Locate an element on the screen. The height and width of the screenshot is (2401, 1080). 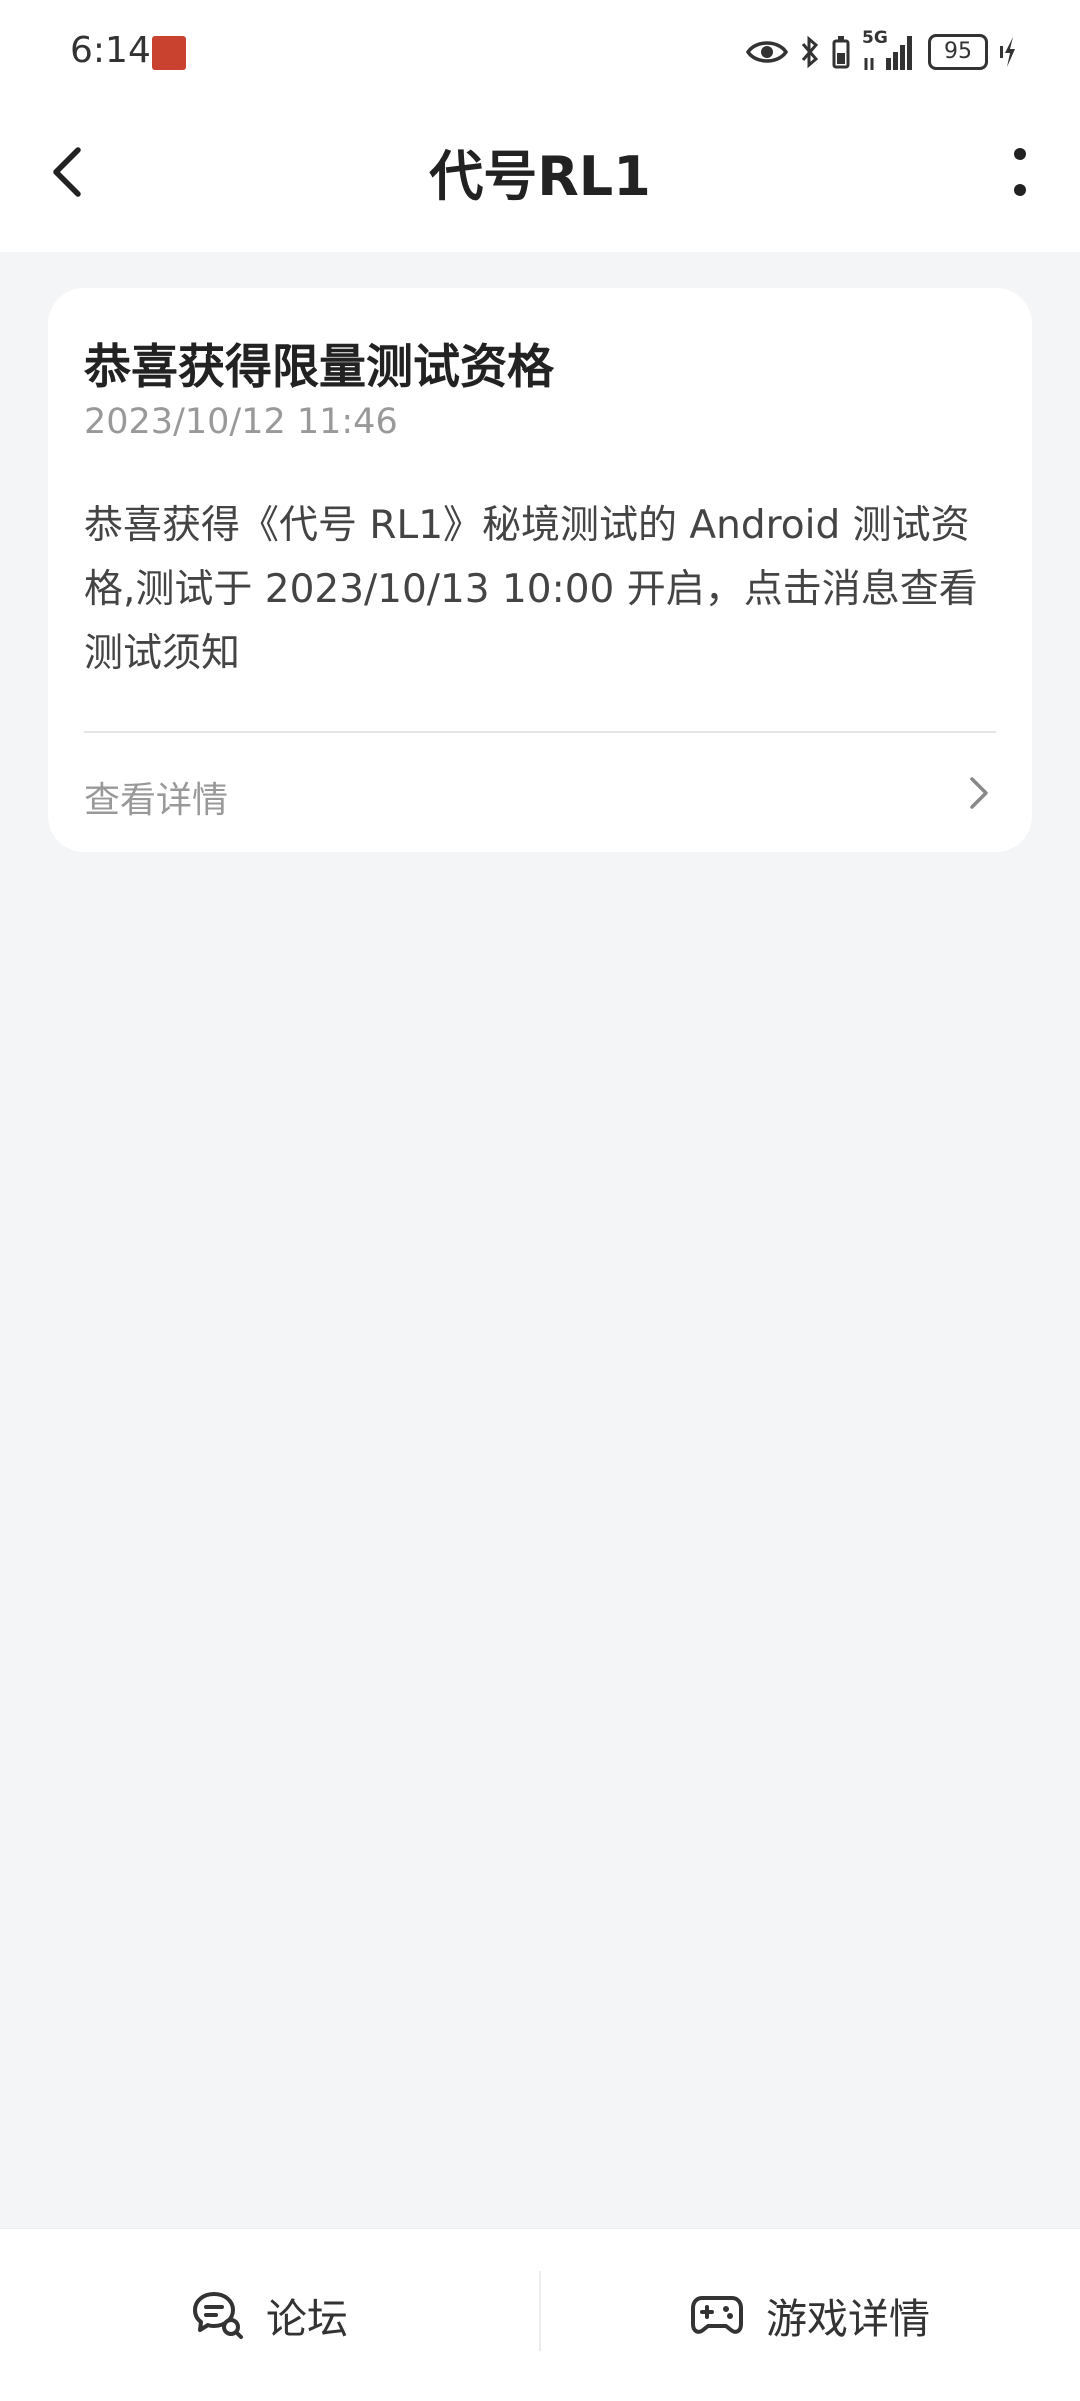
more-options-button is located at coordinates (1020, 172).